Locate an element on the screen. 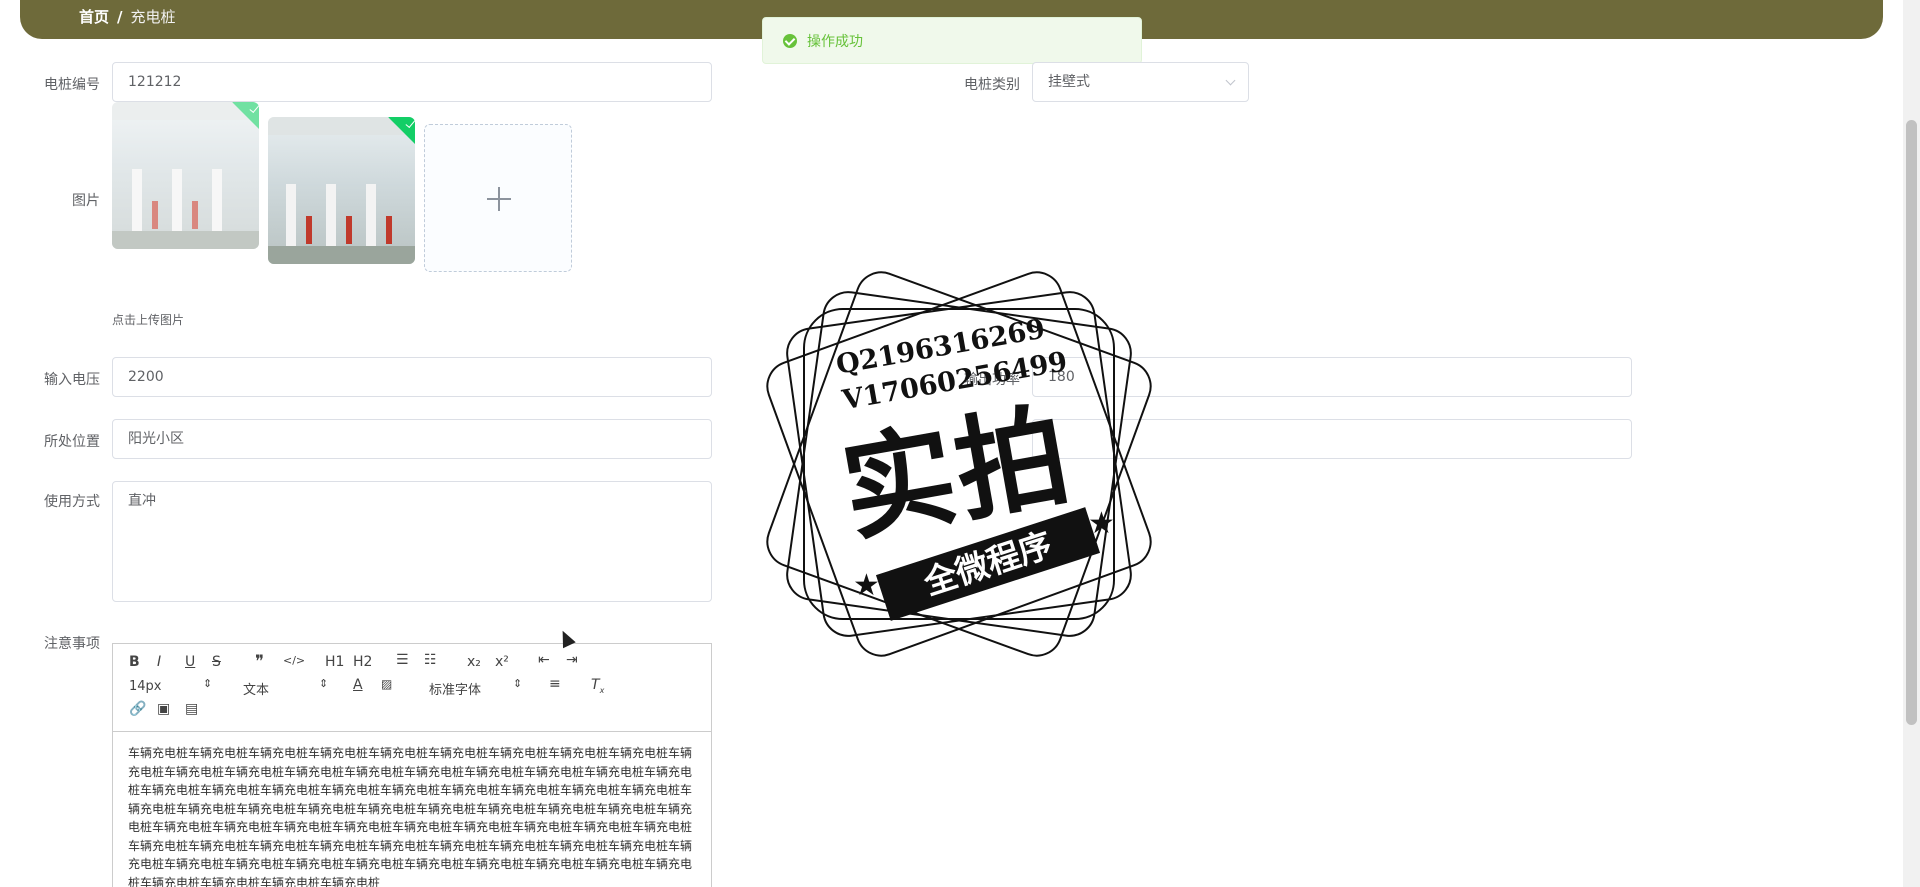  success-check-icon is located at coordinates (790, 40).